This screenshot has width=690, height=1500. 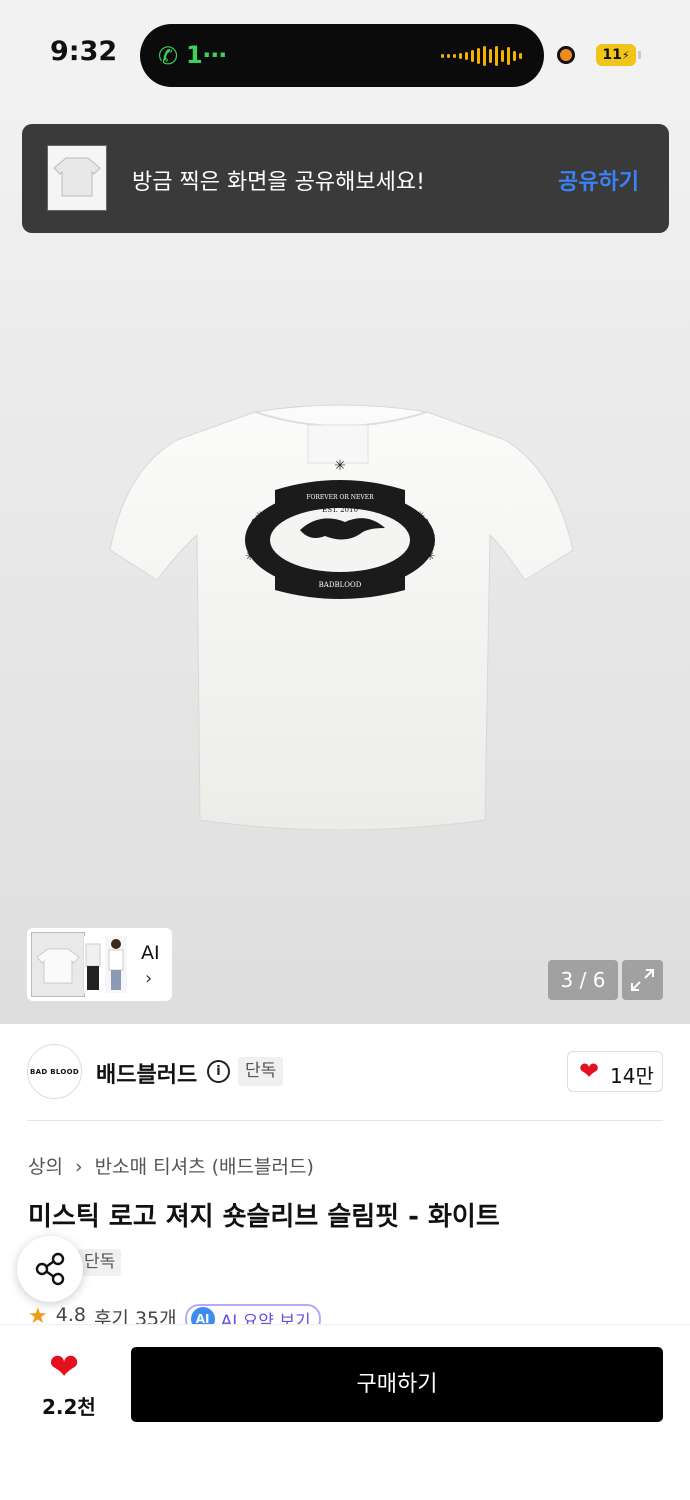 What do you see at coordinates (583, 980) in the screenshot?
I see `image-counter: 3 / 6` at bounding box center [583, 980].